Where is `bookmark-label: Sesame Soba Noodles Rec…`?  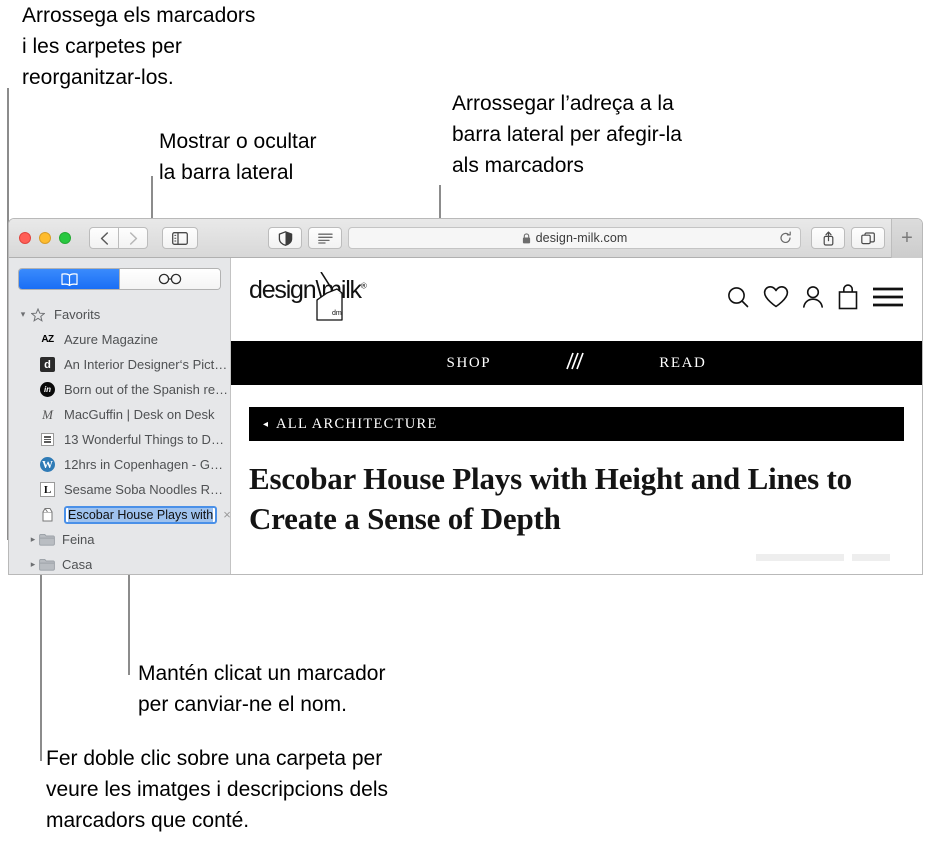
bookmark-label: Sesame Soba Noodles Rec… is located at coordinates (147, 489).